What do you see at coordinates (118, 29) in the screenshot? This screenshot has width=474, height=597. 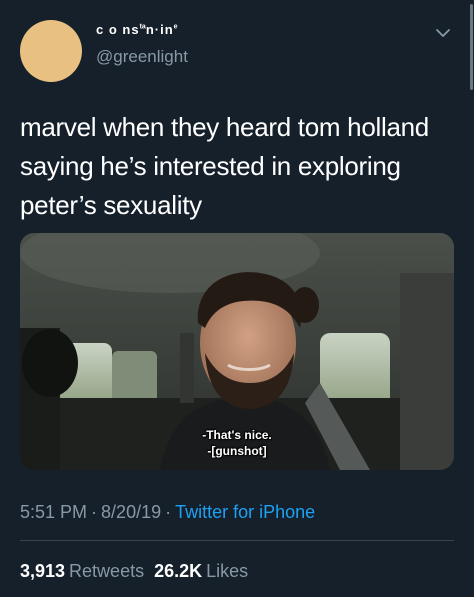 I see `display-name-part: c o ns` at bounding box center [118, 29].